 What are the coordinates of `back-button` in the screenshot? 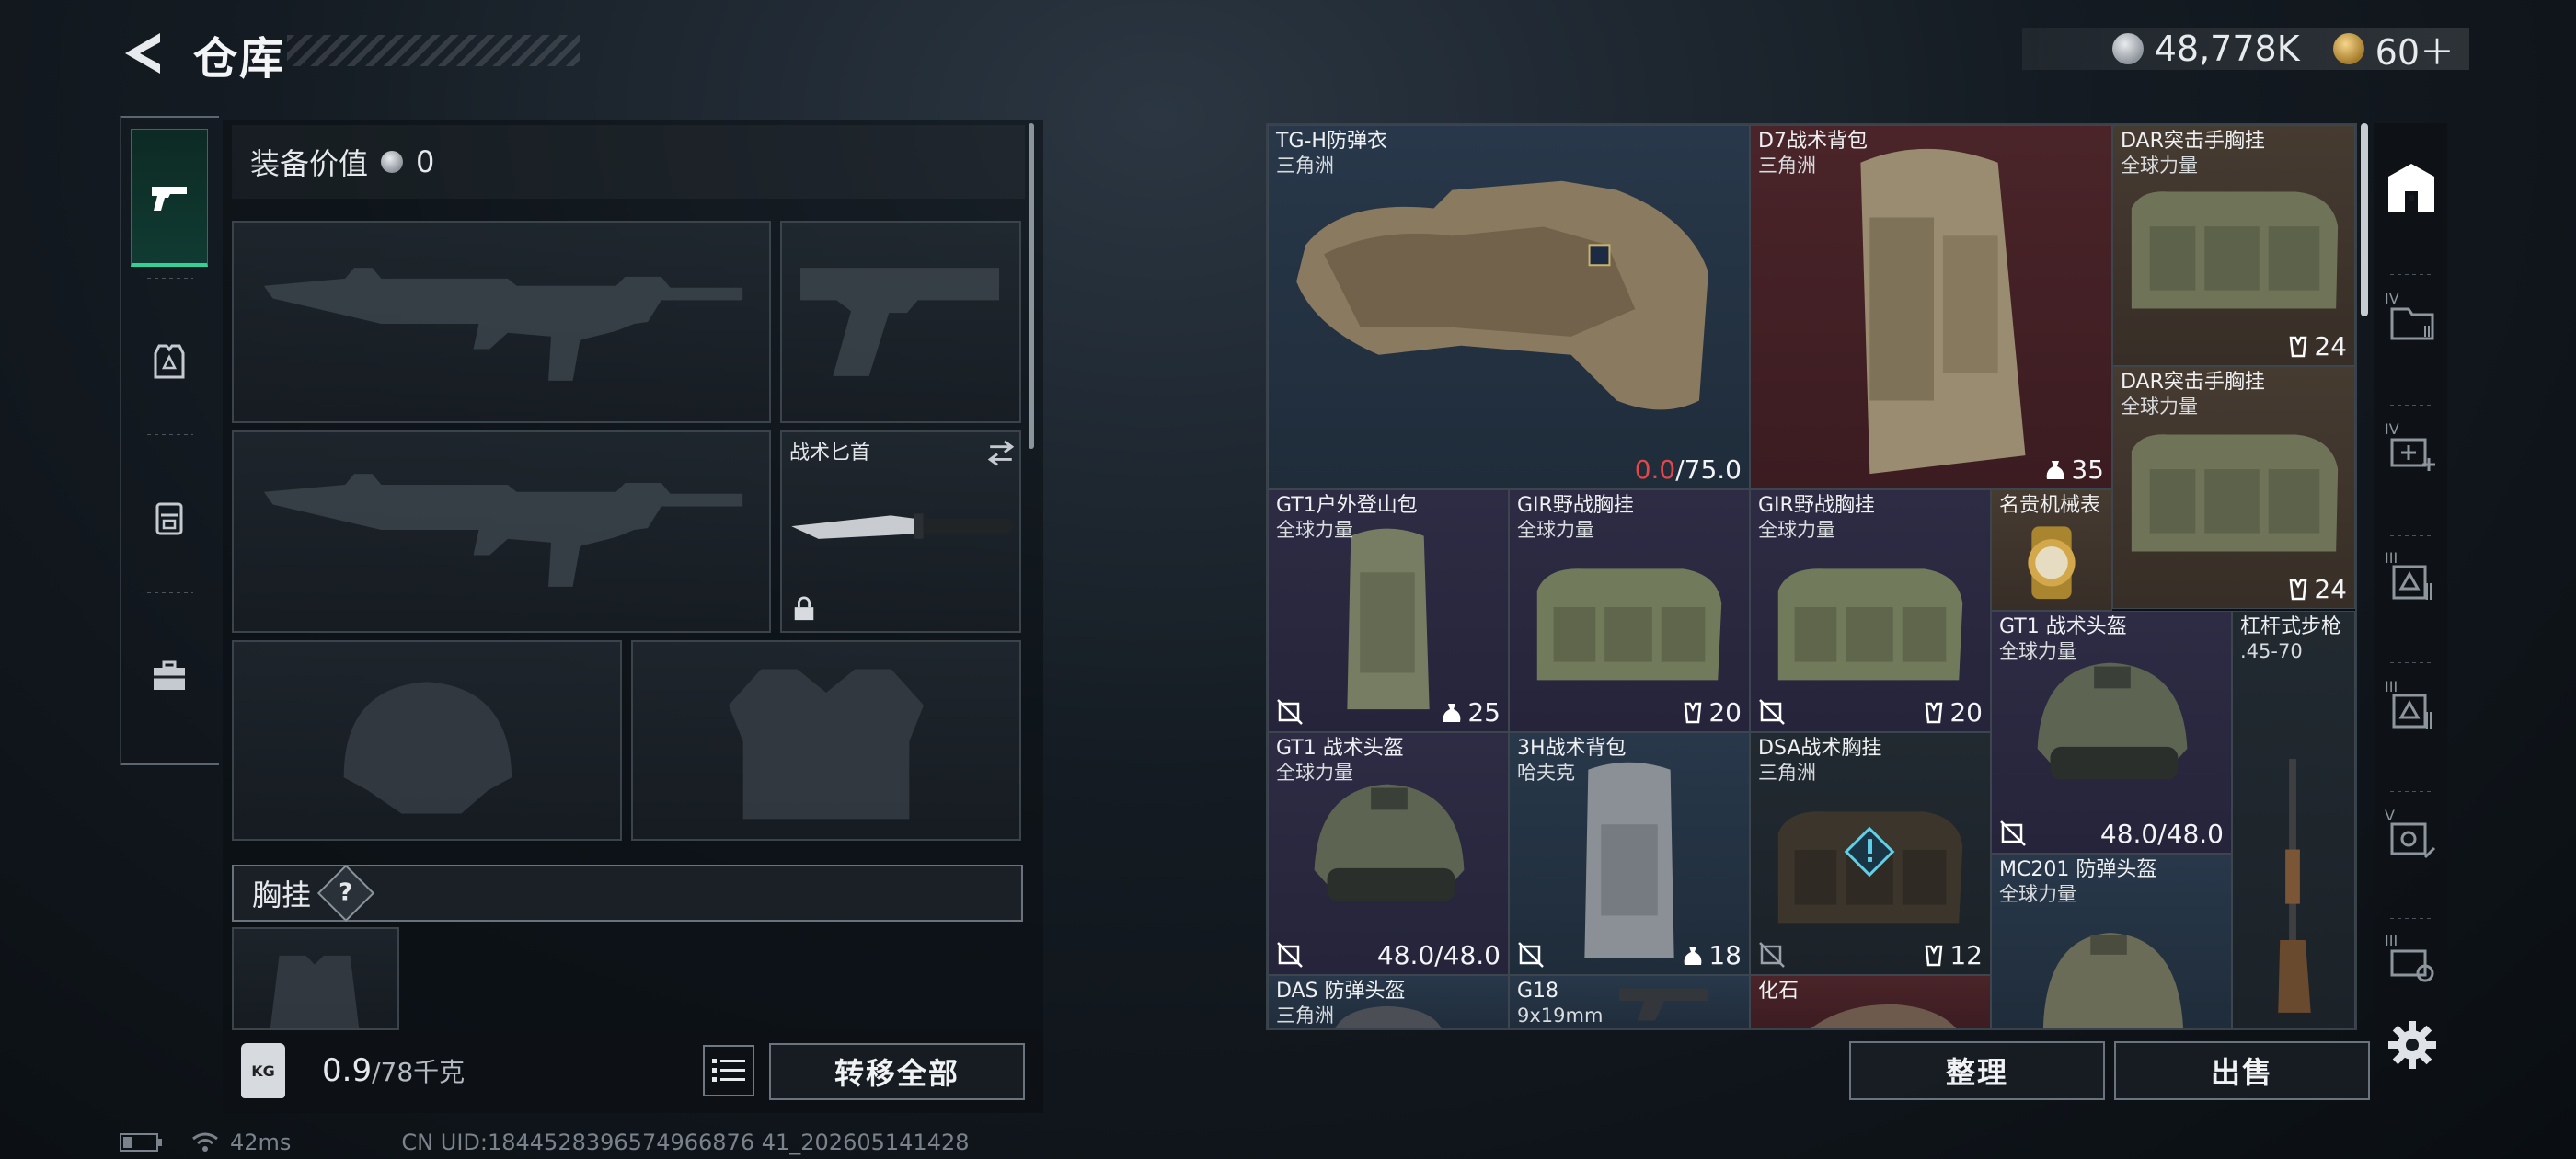 It's located at (143, 53).